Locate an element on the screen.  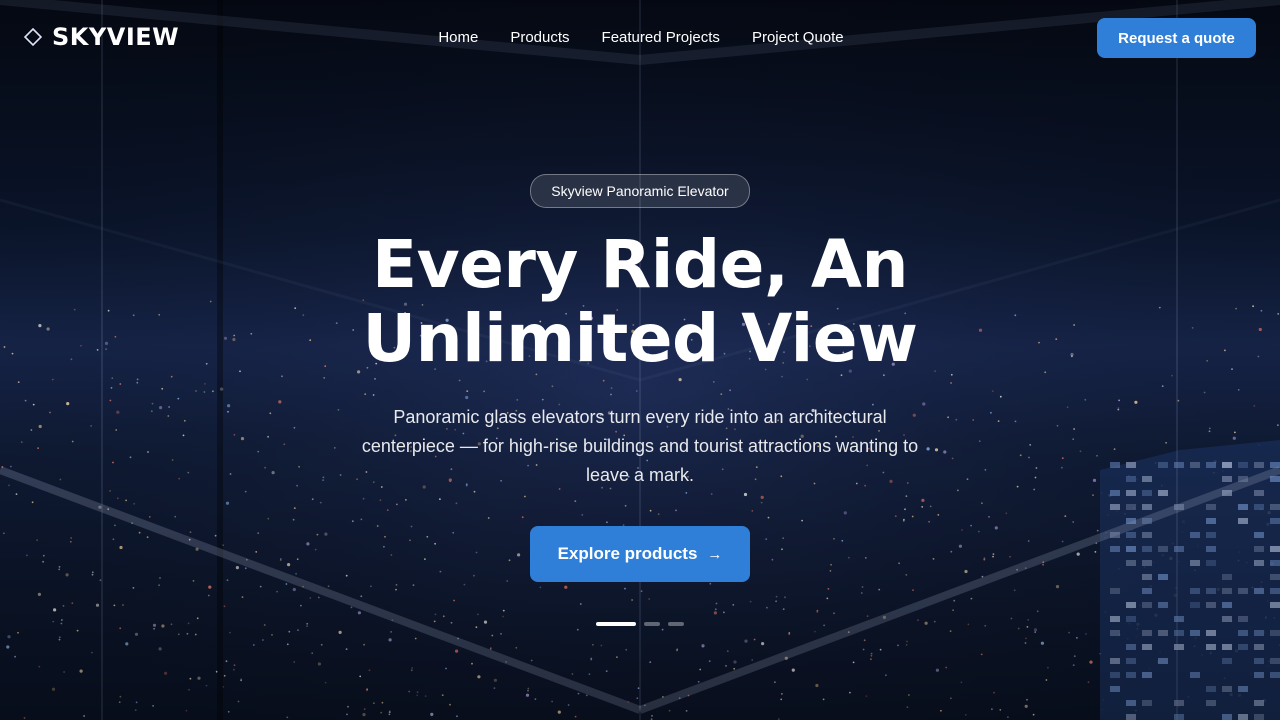
nav-link-featured-projects: Featured Projects is located at coordinates (661, 38).